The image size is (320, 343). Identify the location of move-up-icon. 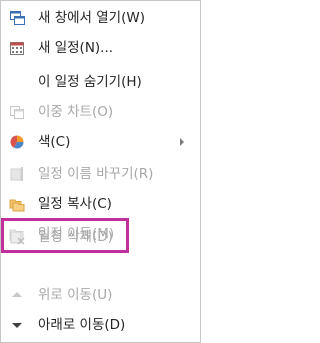
(17, 295).